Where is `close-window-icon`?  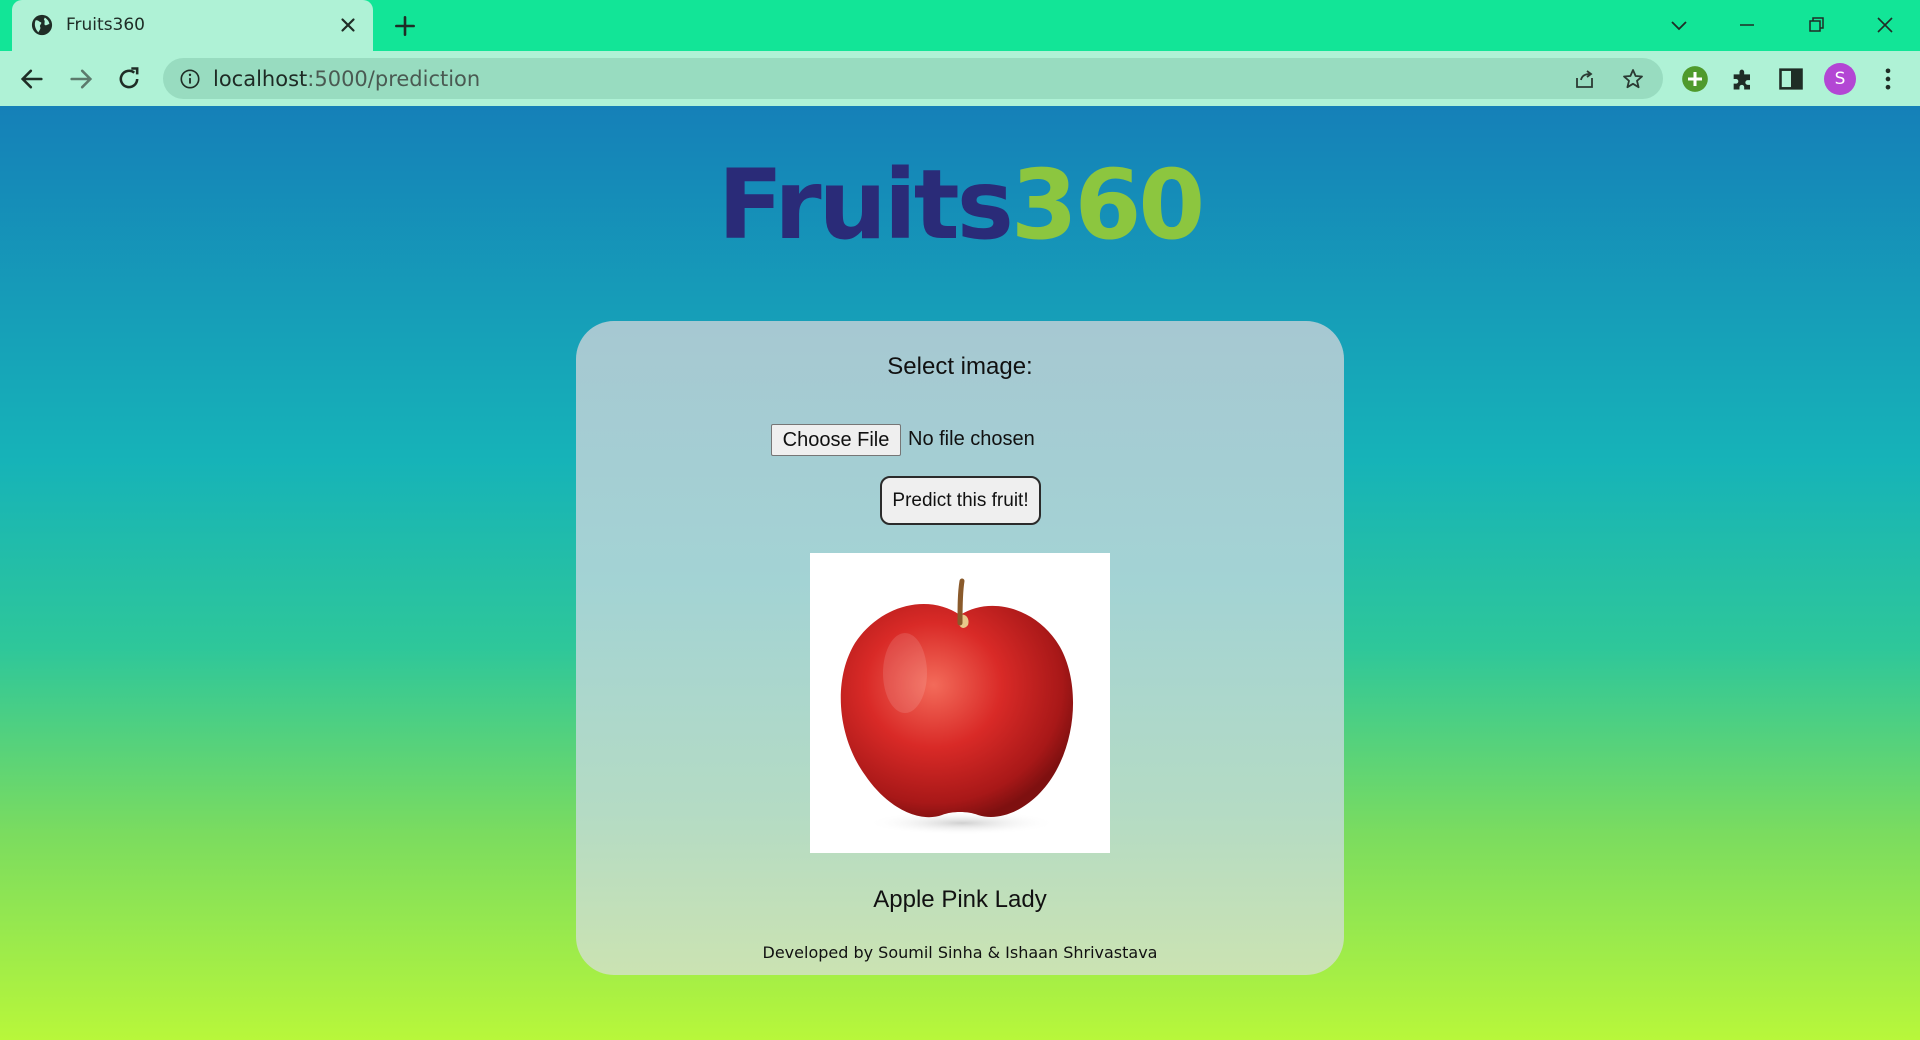 close-window-icon is located at coordinates (1885, 25).